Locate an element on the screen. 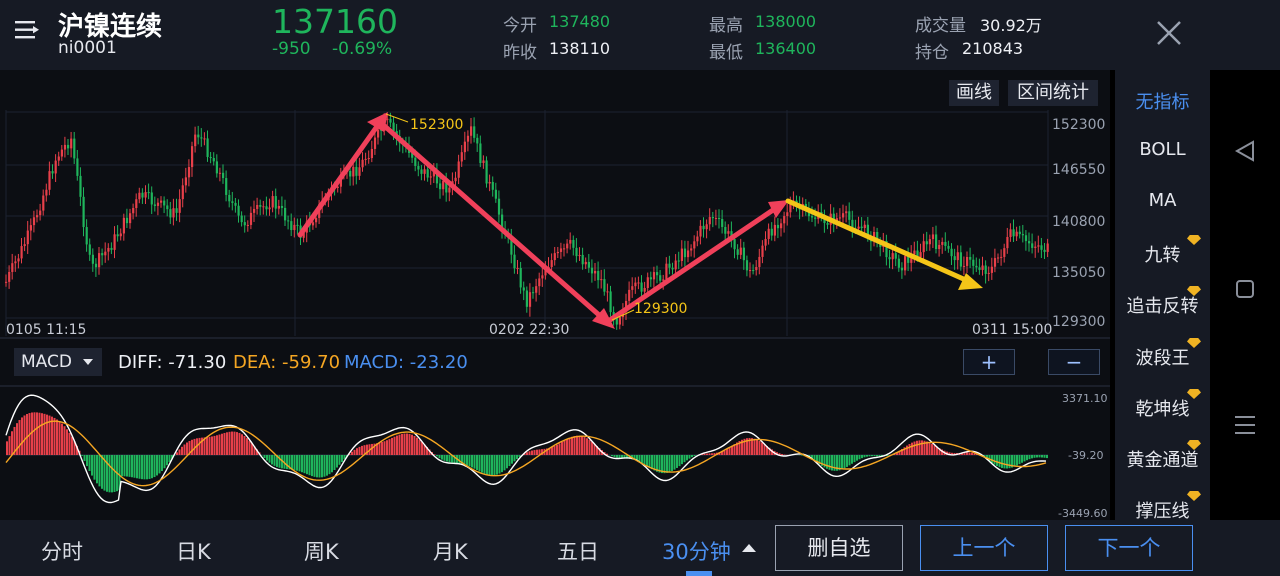 Image resolution: width=1280 pixels, height=576 pixels. high-marker: 152300 is located at coordinates (436, 125).